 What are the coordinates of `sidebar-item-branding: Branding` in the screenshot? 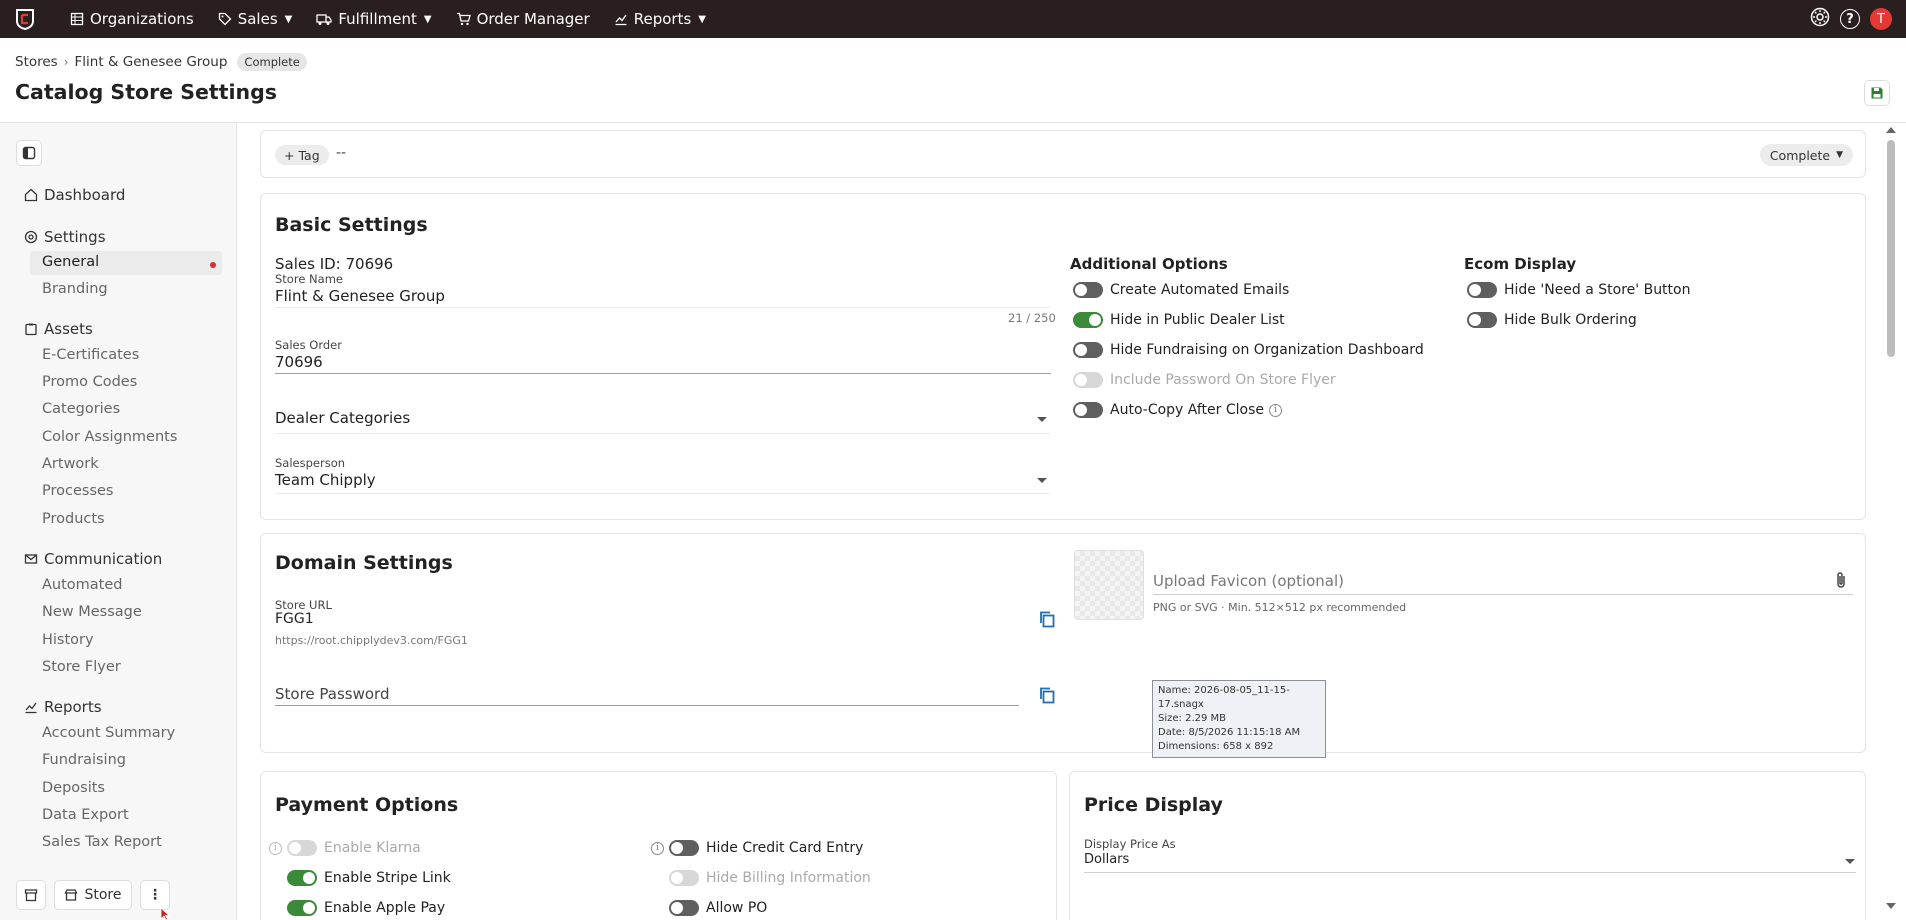 It's located at (75, 289).